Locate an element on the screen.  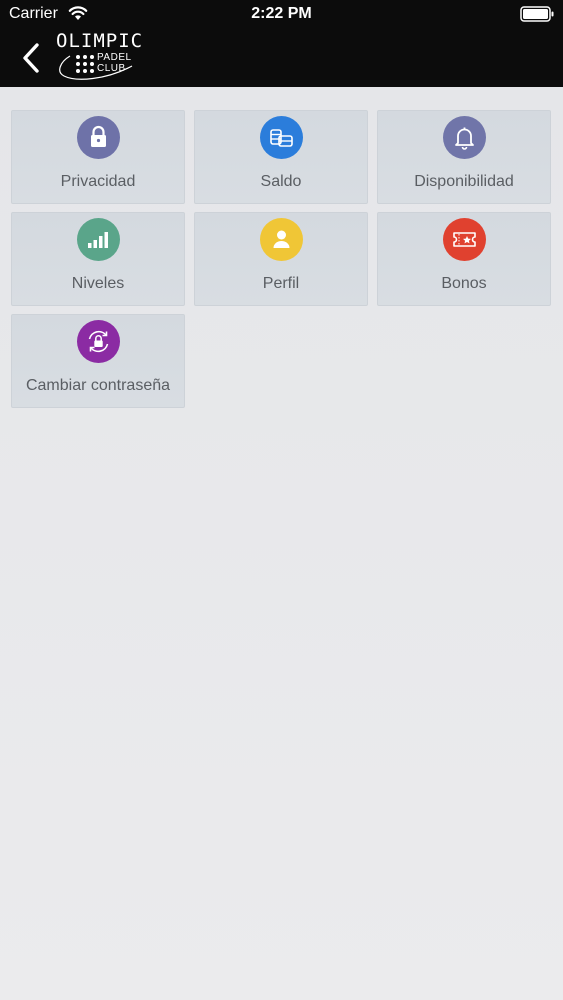
logo-line-padel: PADEL is located at coordinates (114, 57).